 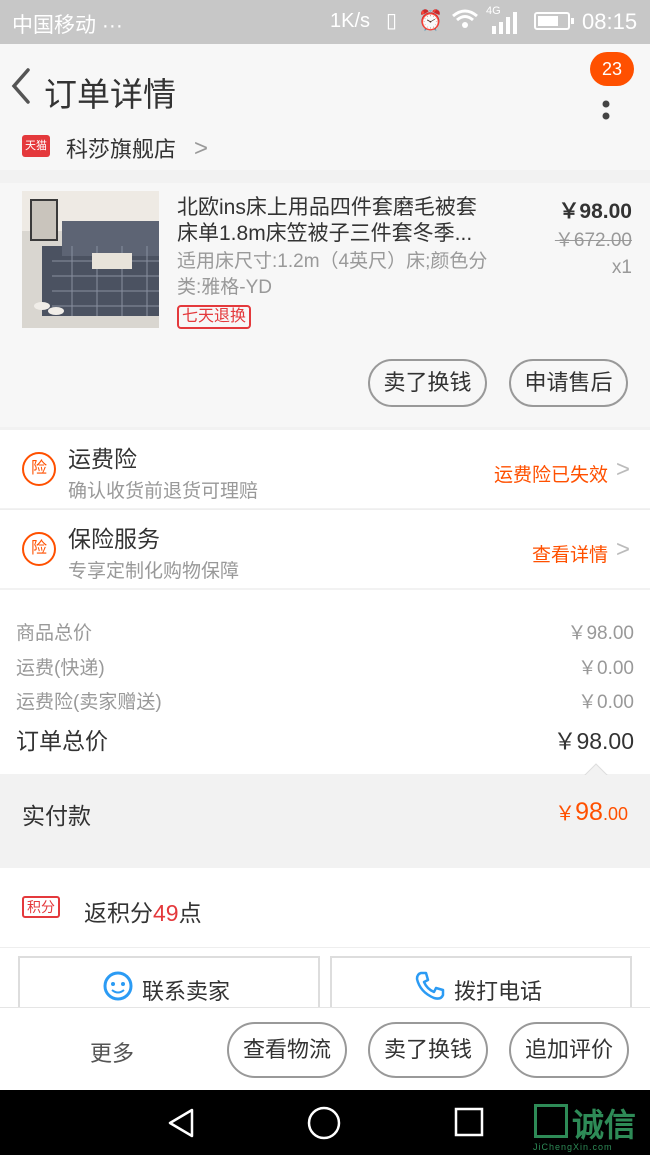 What do you see at coordinates (610, 21) in the screenshot?
I see `clock: 08:15` at bounding box center [610, 21].